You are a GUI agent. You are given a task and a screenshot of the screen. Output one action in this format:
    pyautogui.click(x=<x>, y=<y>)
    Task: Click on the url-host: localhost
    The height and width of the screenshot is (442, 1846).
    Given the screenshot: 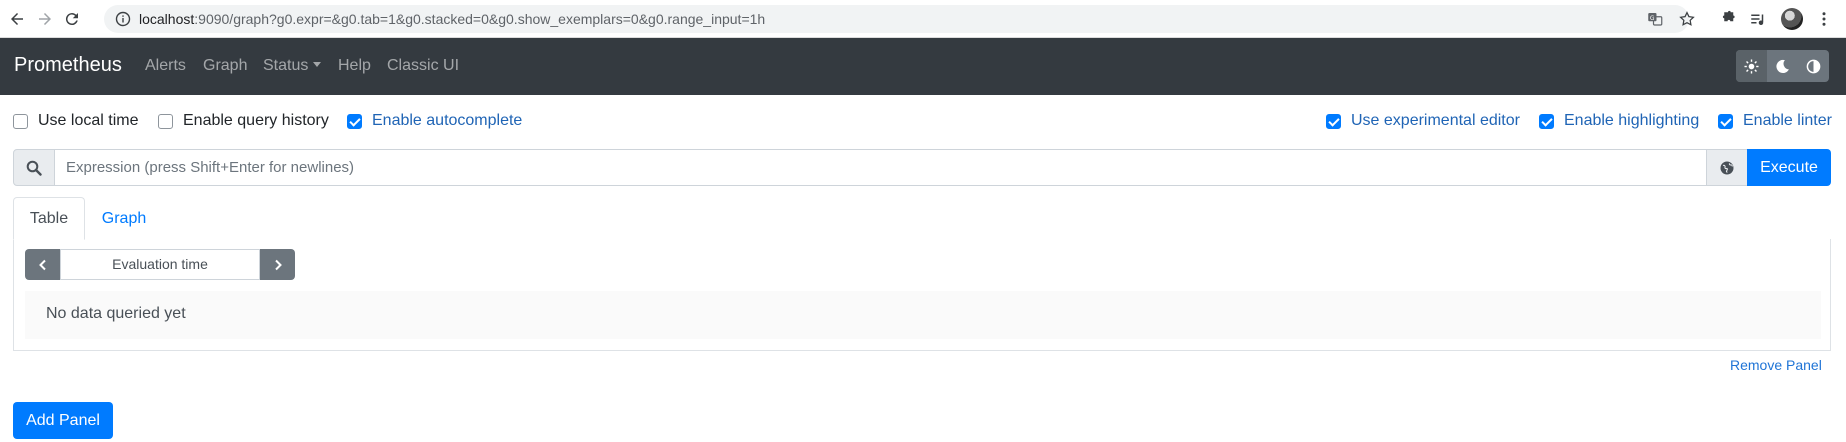 What is the action you would take?
    pyautogui.click(x=167, y=19)
    